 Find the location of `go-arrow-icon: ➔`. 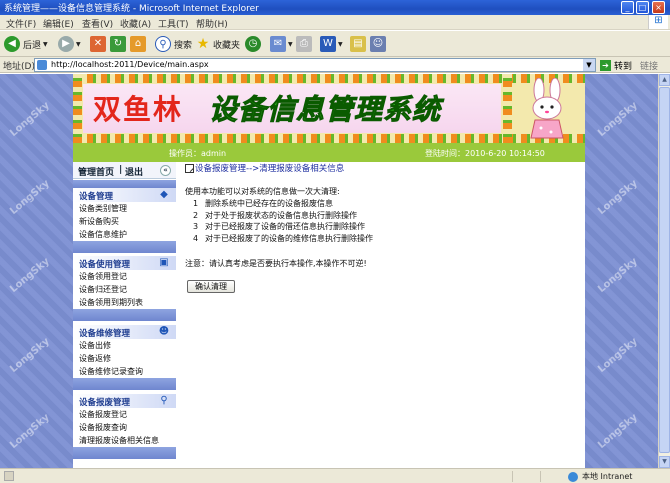

go-arrow-icon: ➔ is located at coordinates (605, 65).